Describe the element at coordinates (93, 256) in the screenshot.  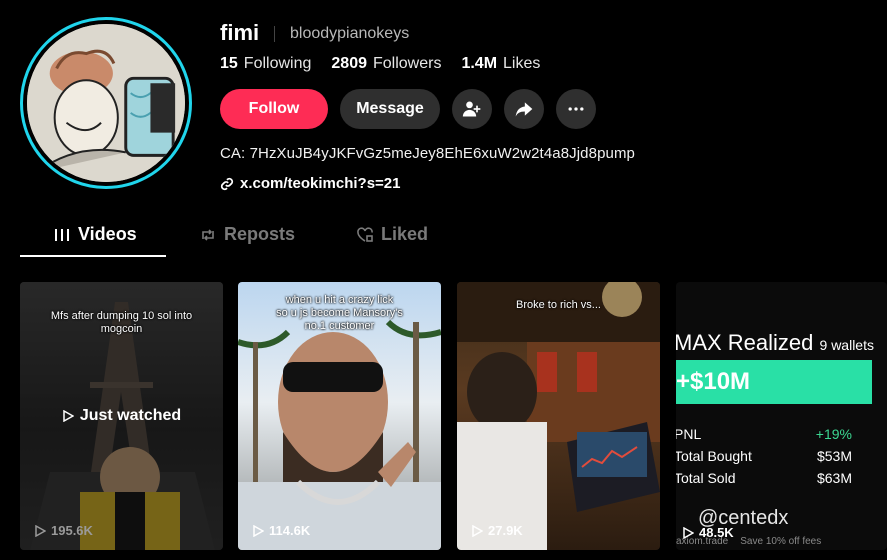
I see `active-tab-indicator` at that location.